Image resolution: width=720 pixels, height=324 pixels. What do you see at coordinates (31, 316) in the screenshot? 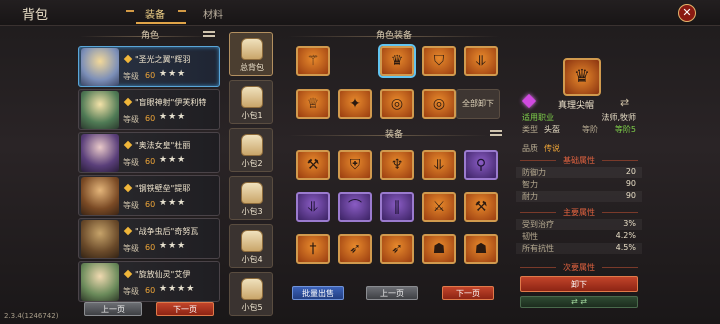
I see `version-label: 2.3.4(1246742)` at bounding box center [31, 316].